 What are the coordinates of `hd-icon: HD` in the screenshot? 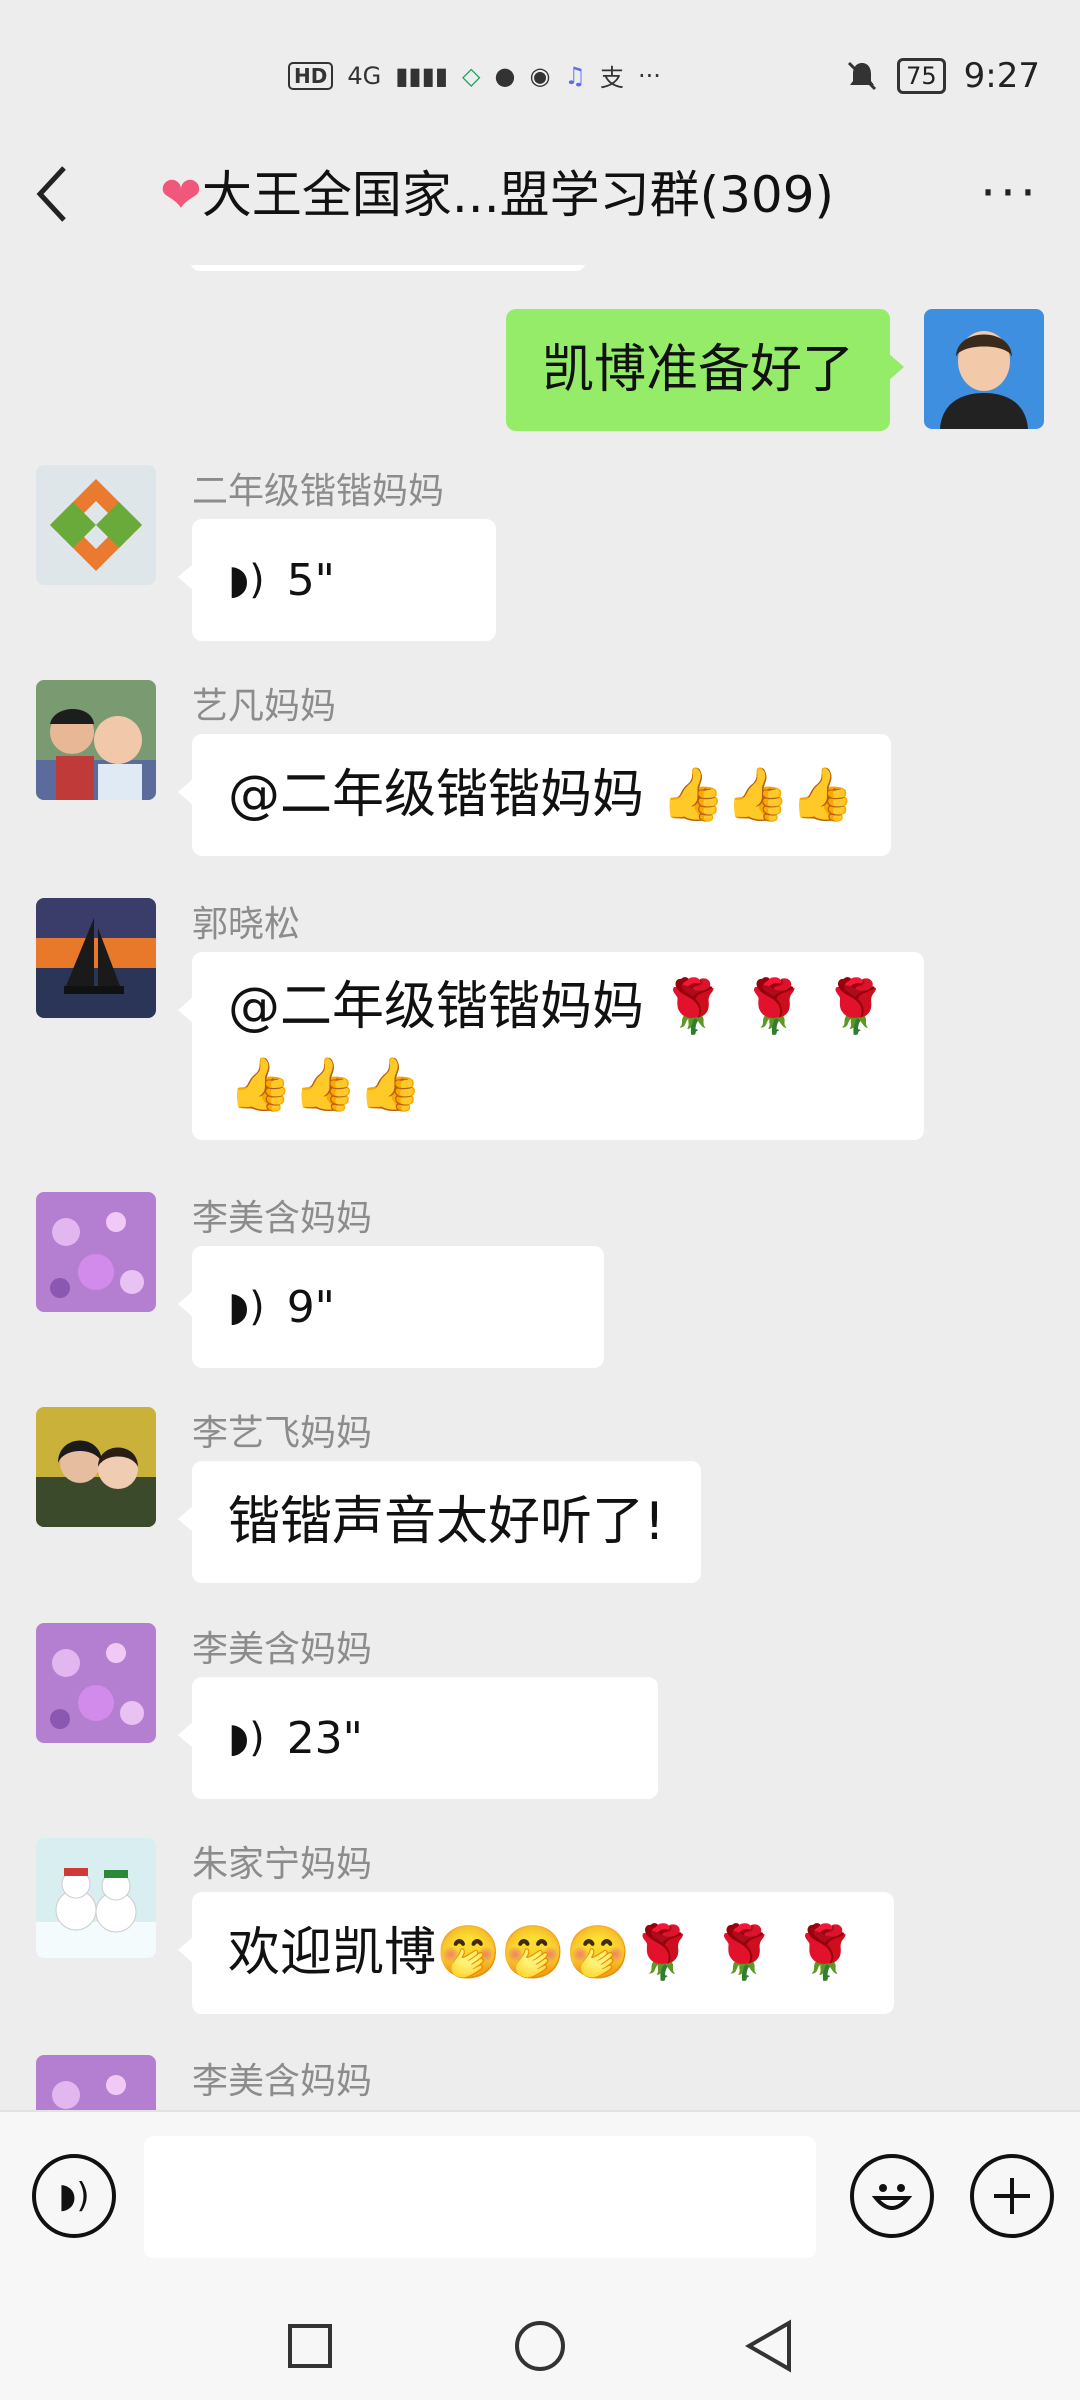 It's located at (311, 75).